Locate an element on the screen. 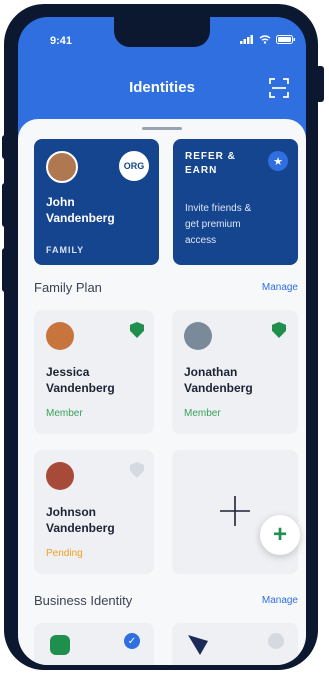 The height and width of the screenshot is (675, 329). primary-identity-card: ORG John Vandenberg FAMILY is located at coordinates (96, 202).